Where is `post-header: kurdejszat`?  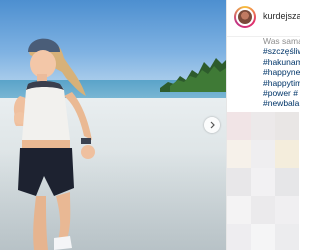
post-header: kurdejszat is located at coordinates (263, 18).